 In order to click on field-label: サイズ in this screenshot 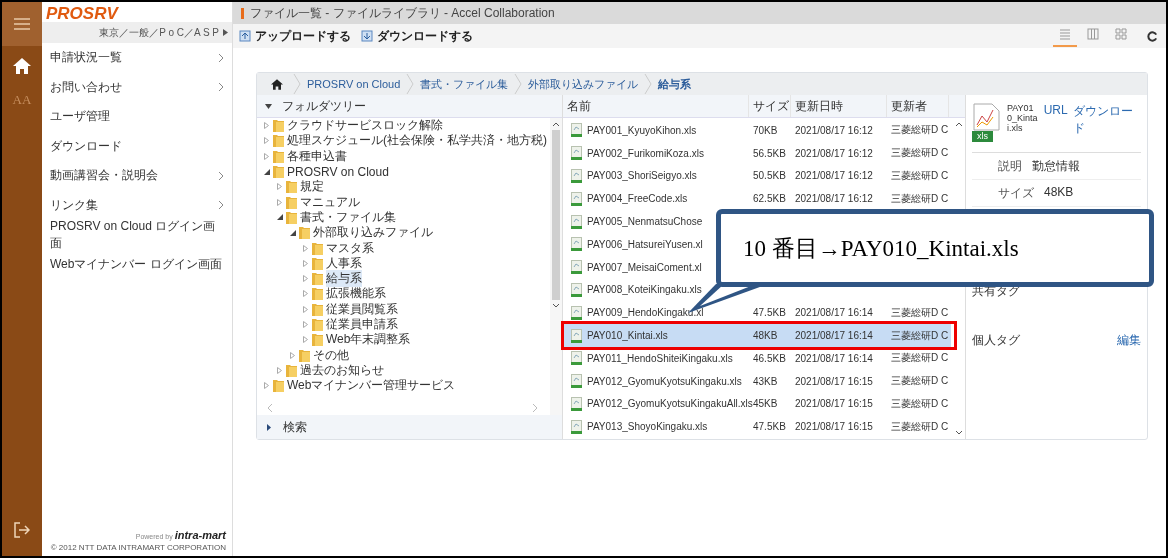, I will do `click(1016, 193)`.